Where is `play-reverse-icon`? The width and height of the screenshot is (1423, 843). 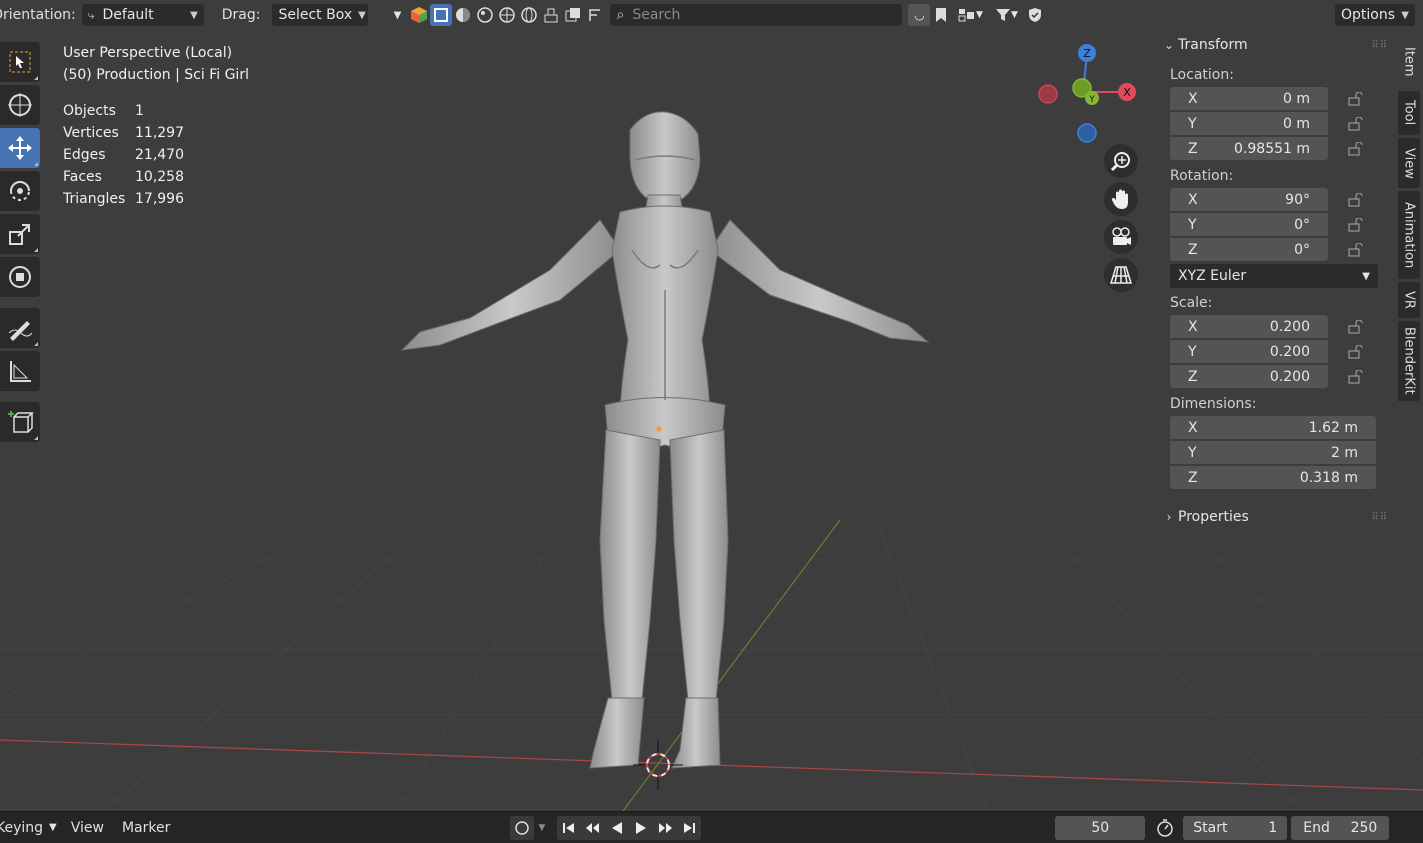 play-reverse-icon is located at coordinates (617, 828).